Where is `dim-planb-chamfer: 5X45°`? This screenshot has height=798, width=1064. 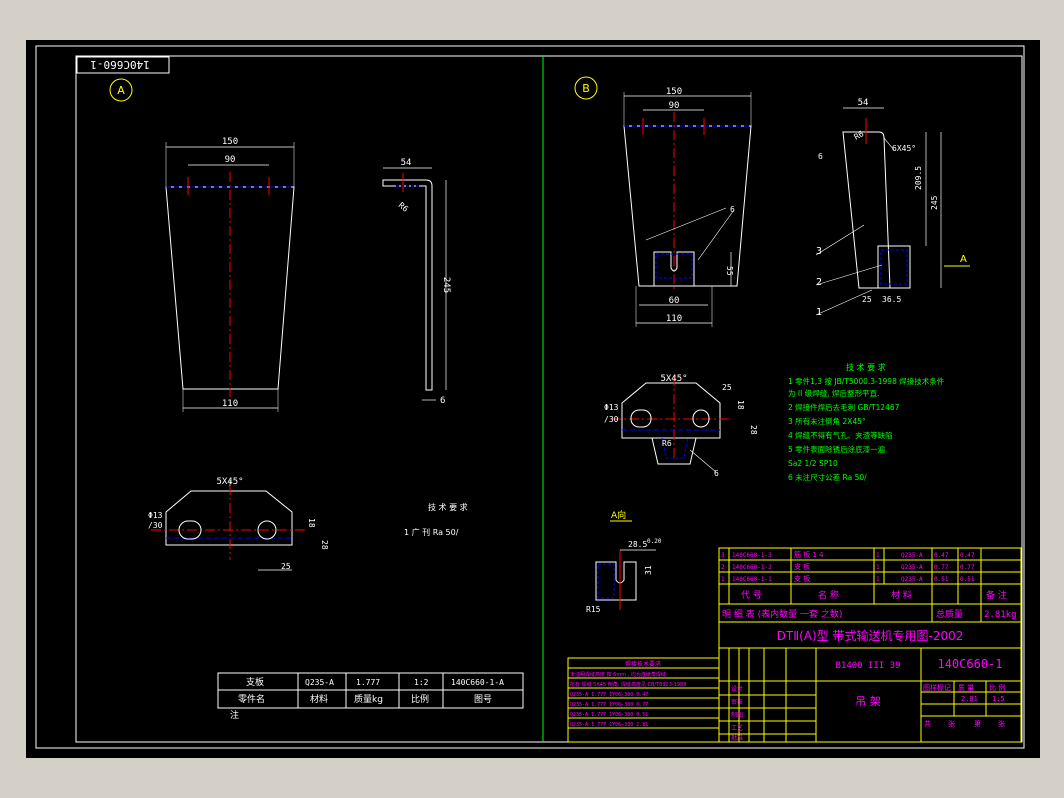 dim-planb-chamfer: 5X45° is located at coordinates (673, 379).